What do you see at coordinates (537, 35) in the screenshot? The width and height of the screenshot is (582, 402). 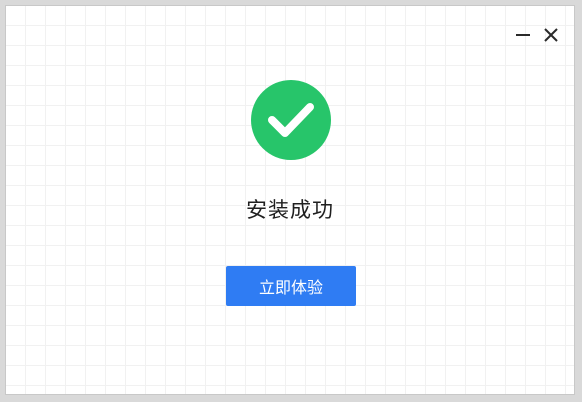 I see `window-controls` at bounding box center [537, 35].